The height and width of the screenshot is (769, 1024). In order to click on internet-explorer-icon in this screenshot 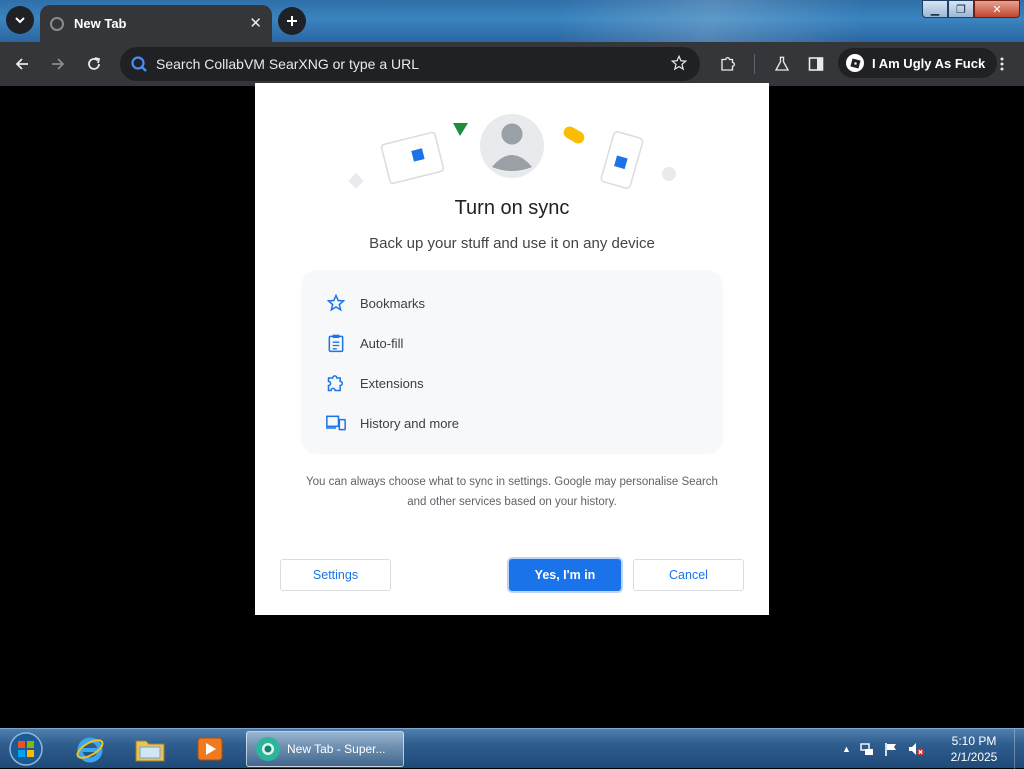, I will do `click(90, 750)`.